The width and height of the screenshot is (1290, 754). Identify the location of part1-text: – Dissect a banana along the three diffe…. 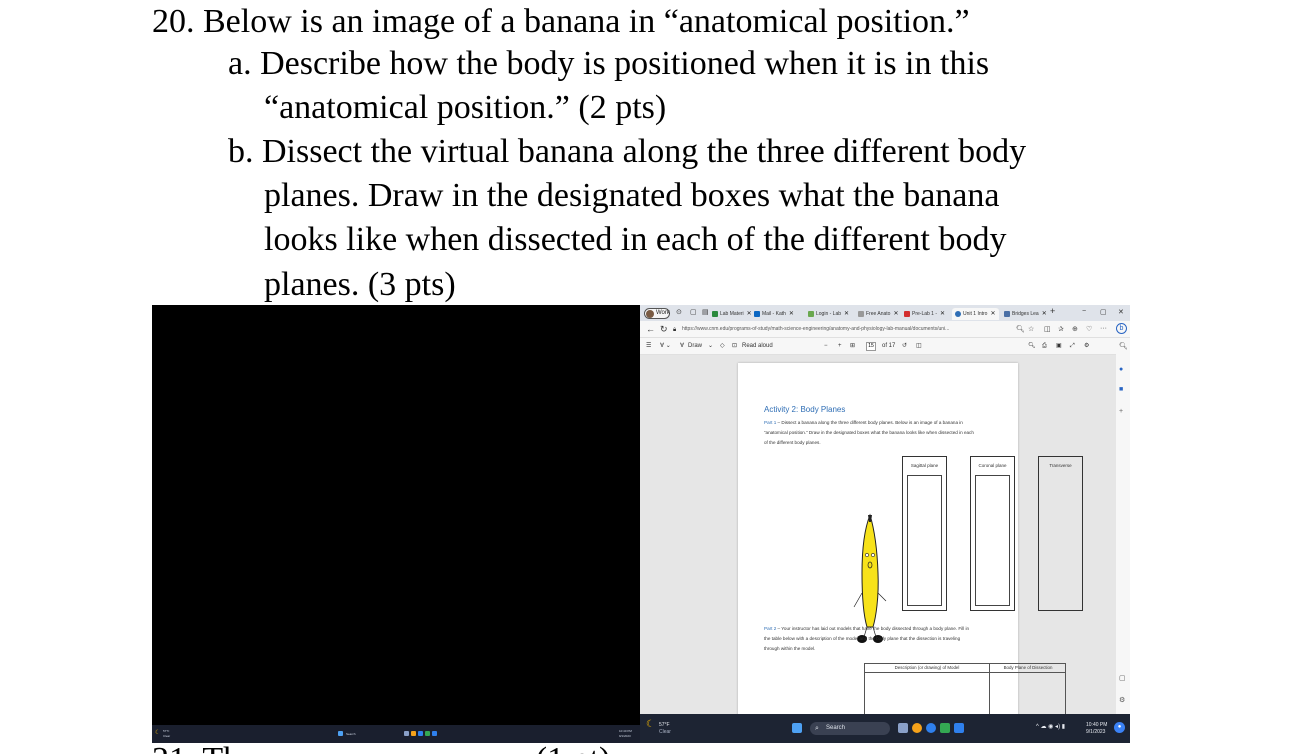
(869, 422).